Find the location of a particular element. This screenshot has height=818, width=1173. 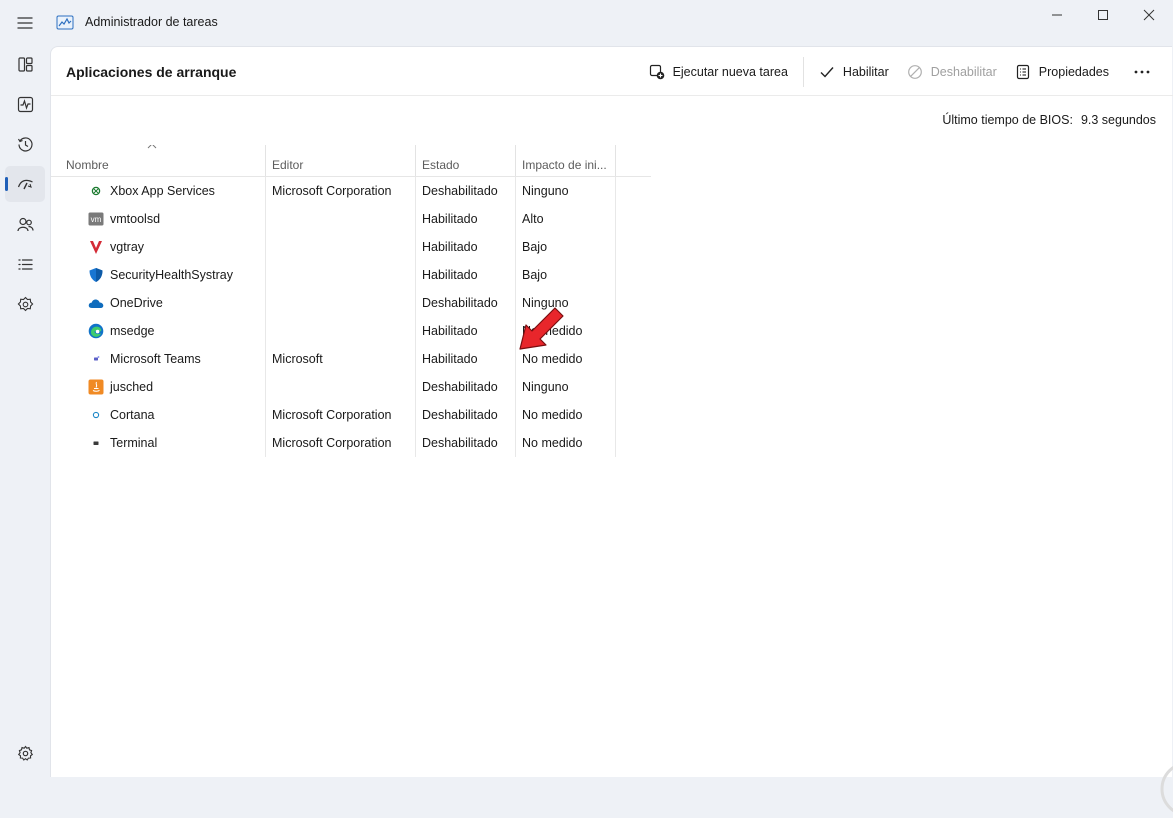

nav-settings is located at coordinates (25, 753).